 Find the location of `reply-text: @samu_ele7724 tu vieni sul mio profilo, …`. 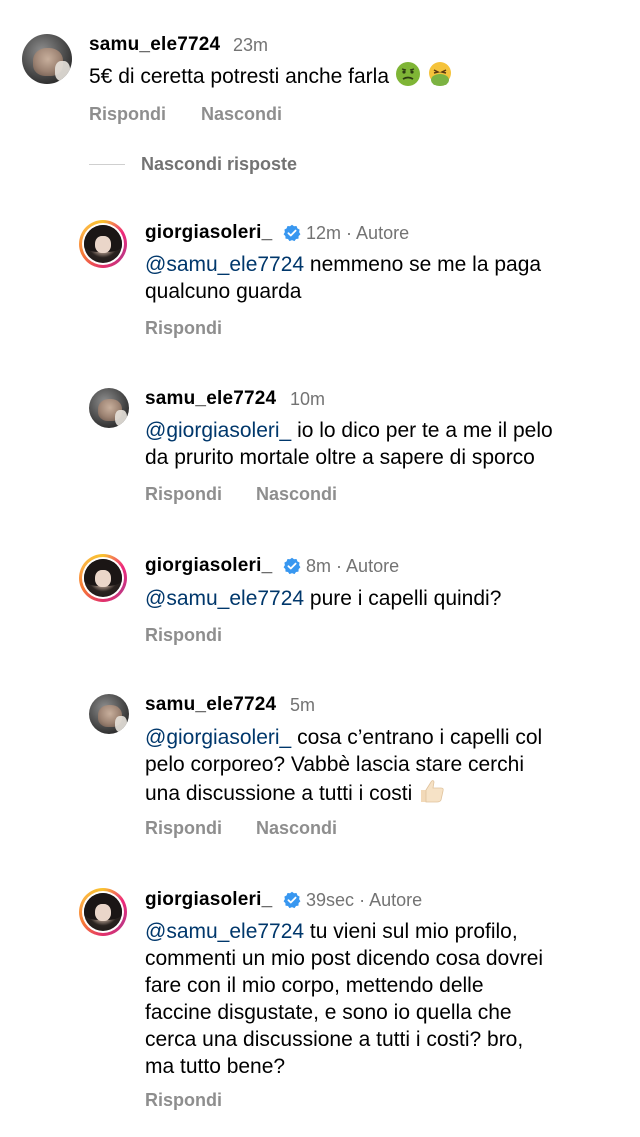

reply-text: @samu_ele7724 tu vieni sul mio profilo, … is located at coordinates (344, 999).